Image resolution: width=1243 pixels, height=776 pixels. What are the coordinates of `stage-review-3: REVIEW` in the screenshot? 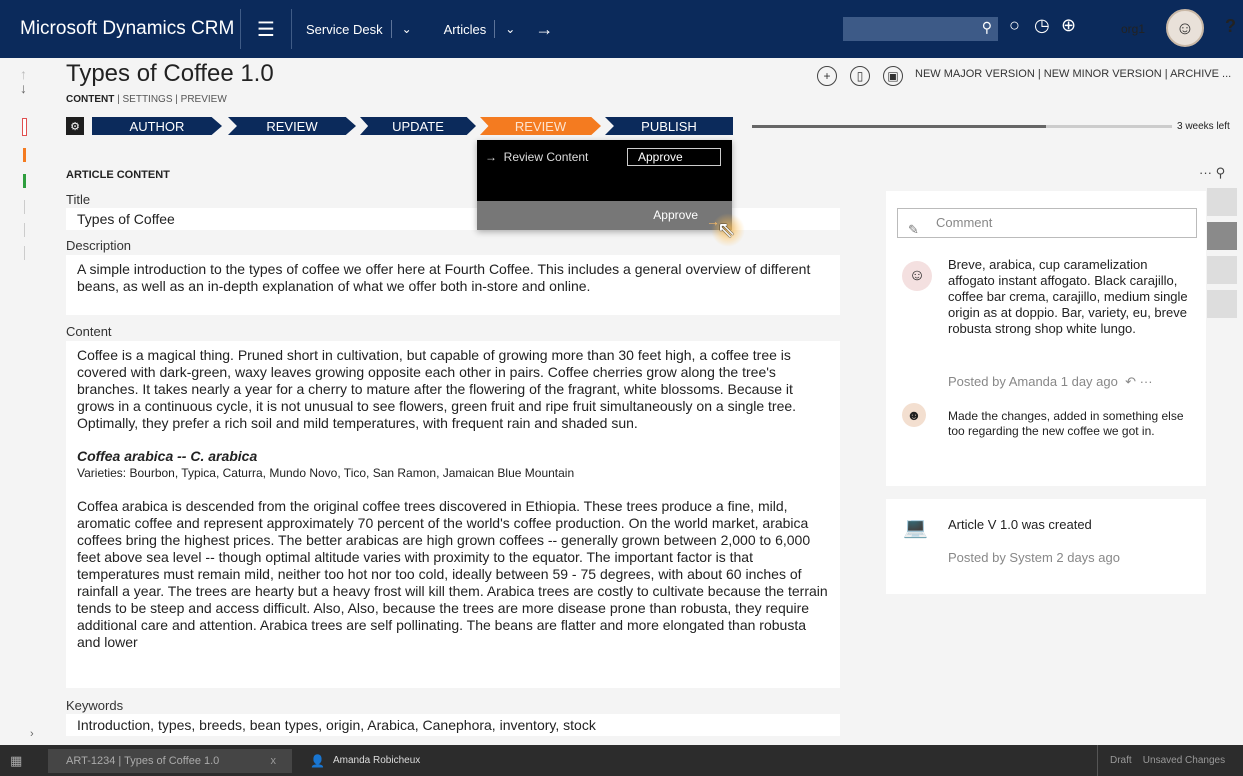 It's located at (540, 126).